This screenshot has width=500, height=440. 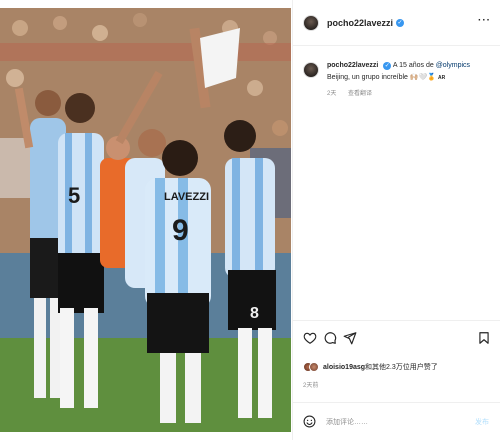 I want to click on post-header: pocho22lavezzi ✓ ···, so click(x=396, y=23).